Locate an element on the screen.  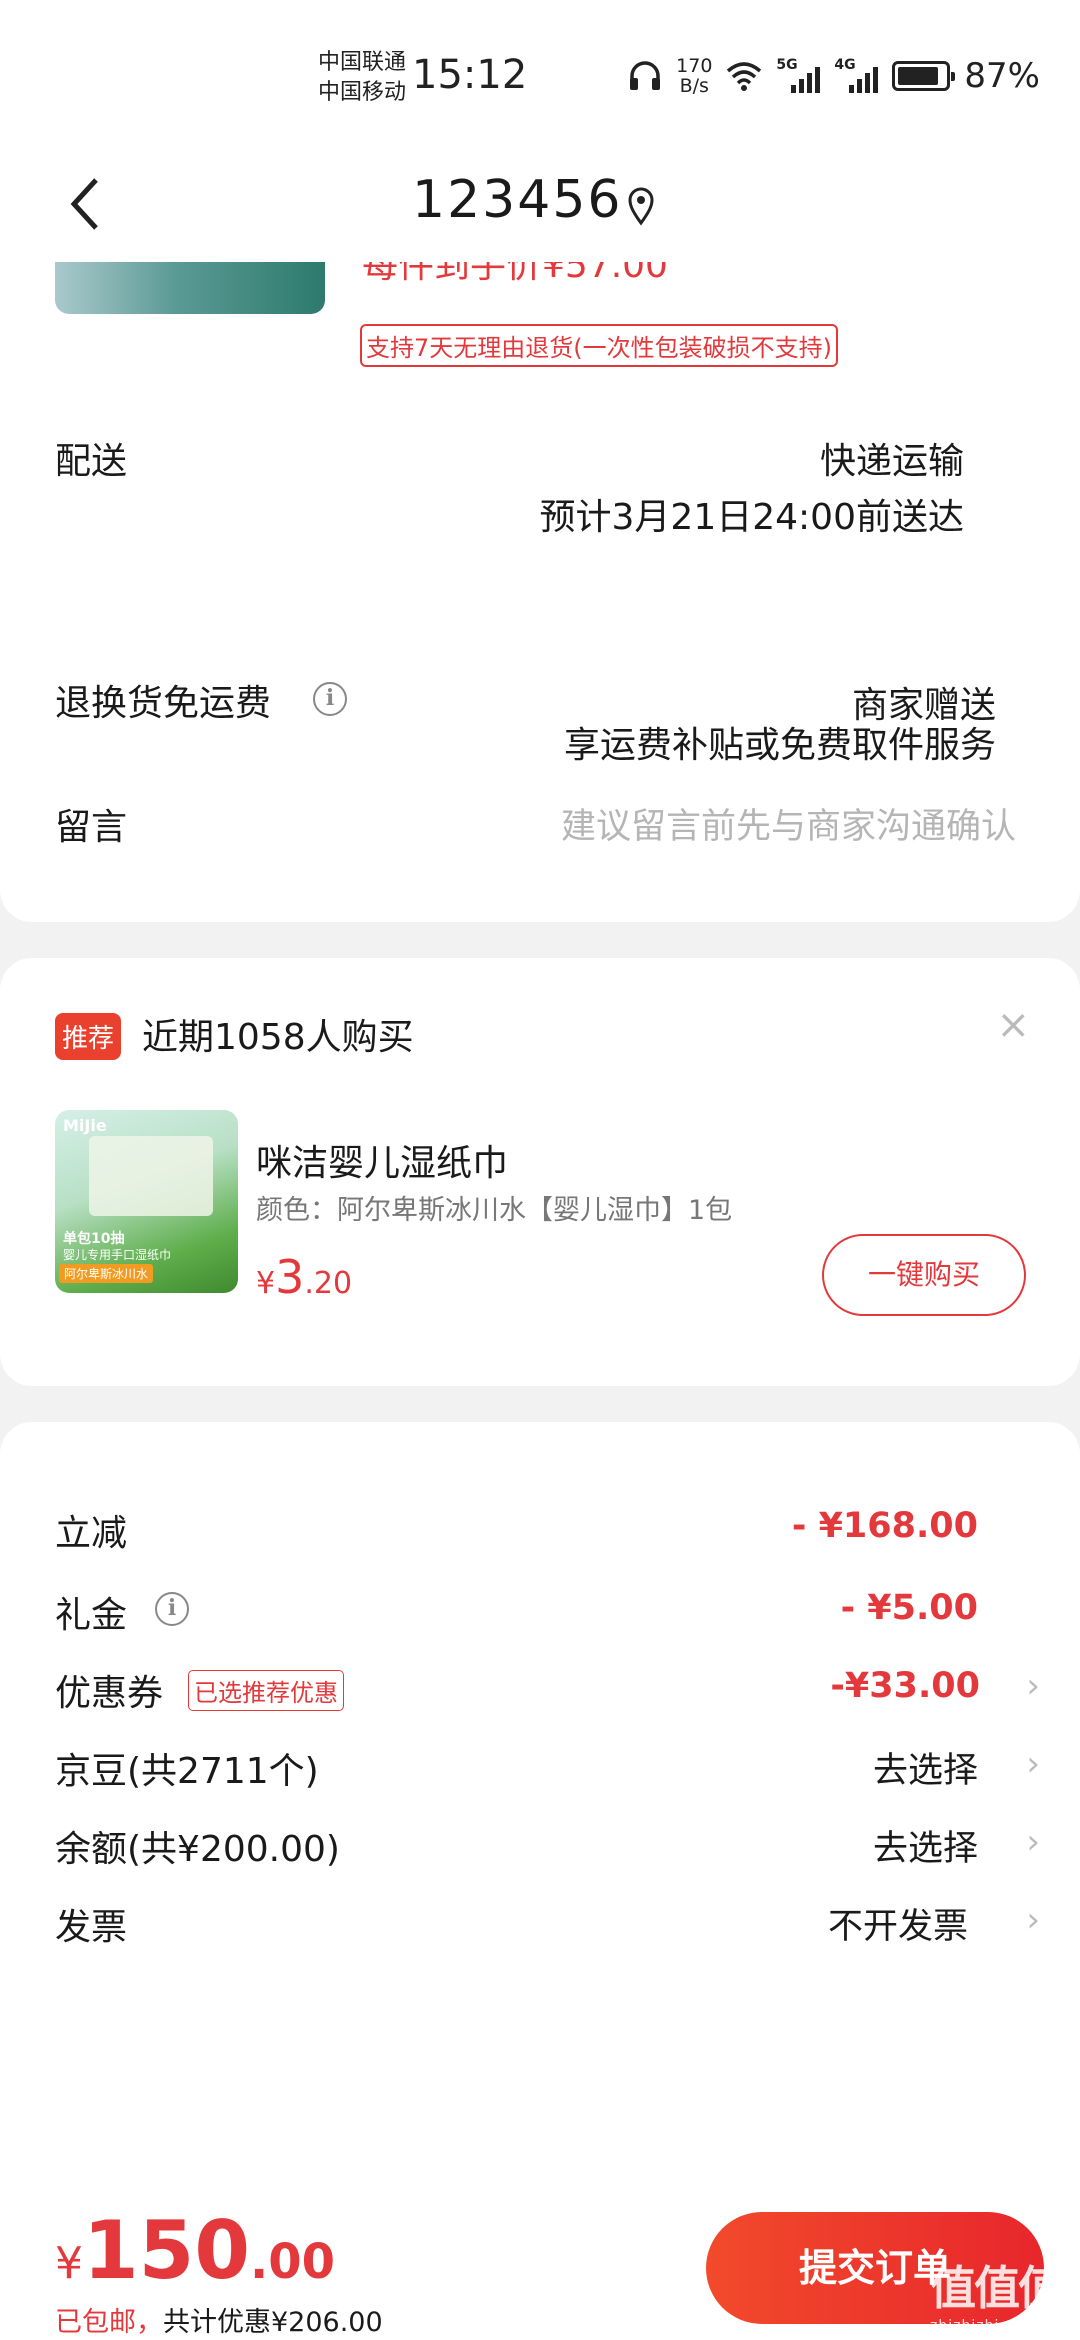
gift-value: - ¥5.00 is located at coordinates (909, 1608).